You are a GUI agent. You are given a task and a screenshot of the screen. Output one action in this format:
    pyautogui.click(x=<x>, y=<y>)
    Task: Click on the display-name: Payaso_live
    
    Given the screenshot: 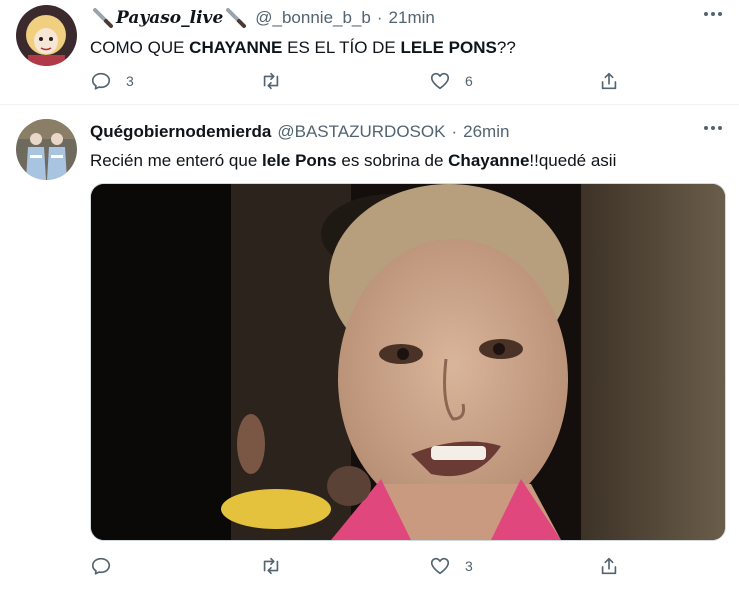 What is the action you would take?
    pyautogui.click(x=169, y=18)
    